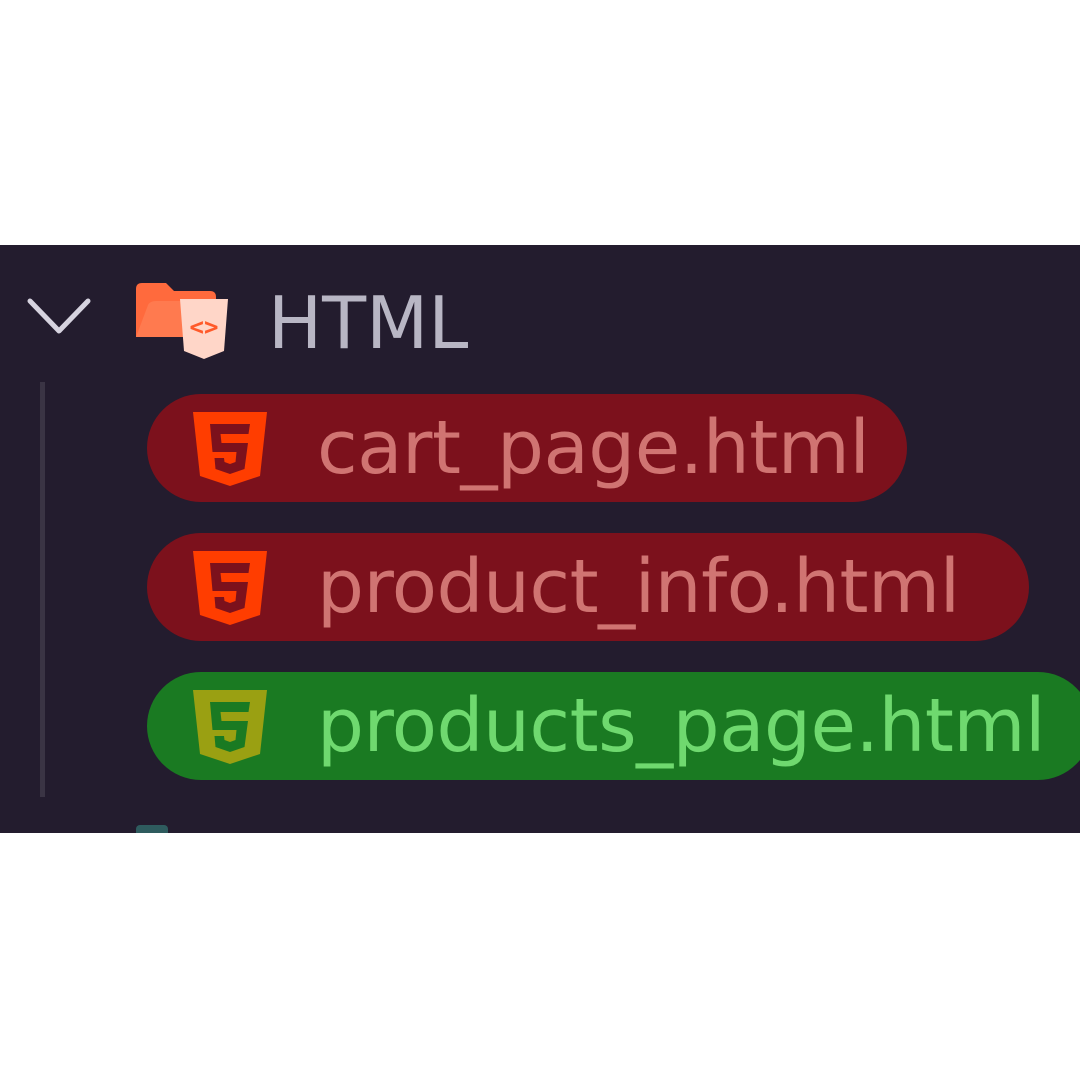 The height and width of the screenshot is (1080, 1080). What do you see at coordinates (182, 321) in the screenshot?
I see `html-folder-open-icon: <>` at bounding box center [182, 321].